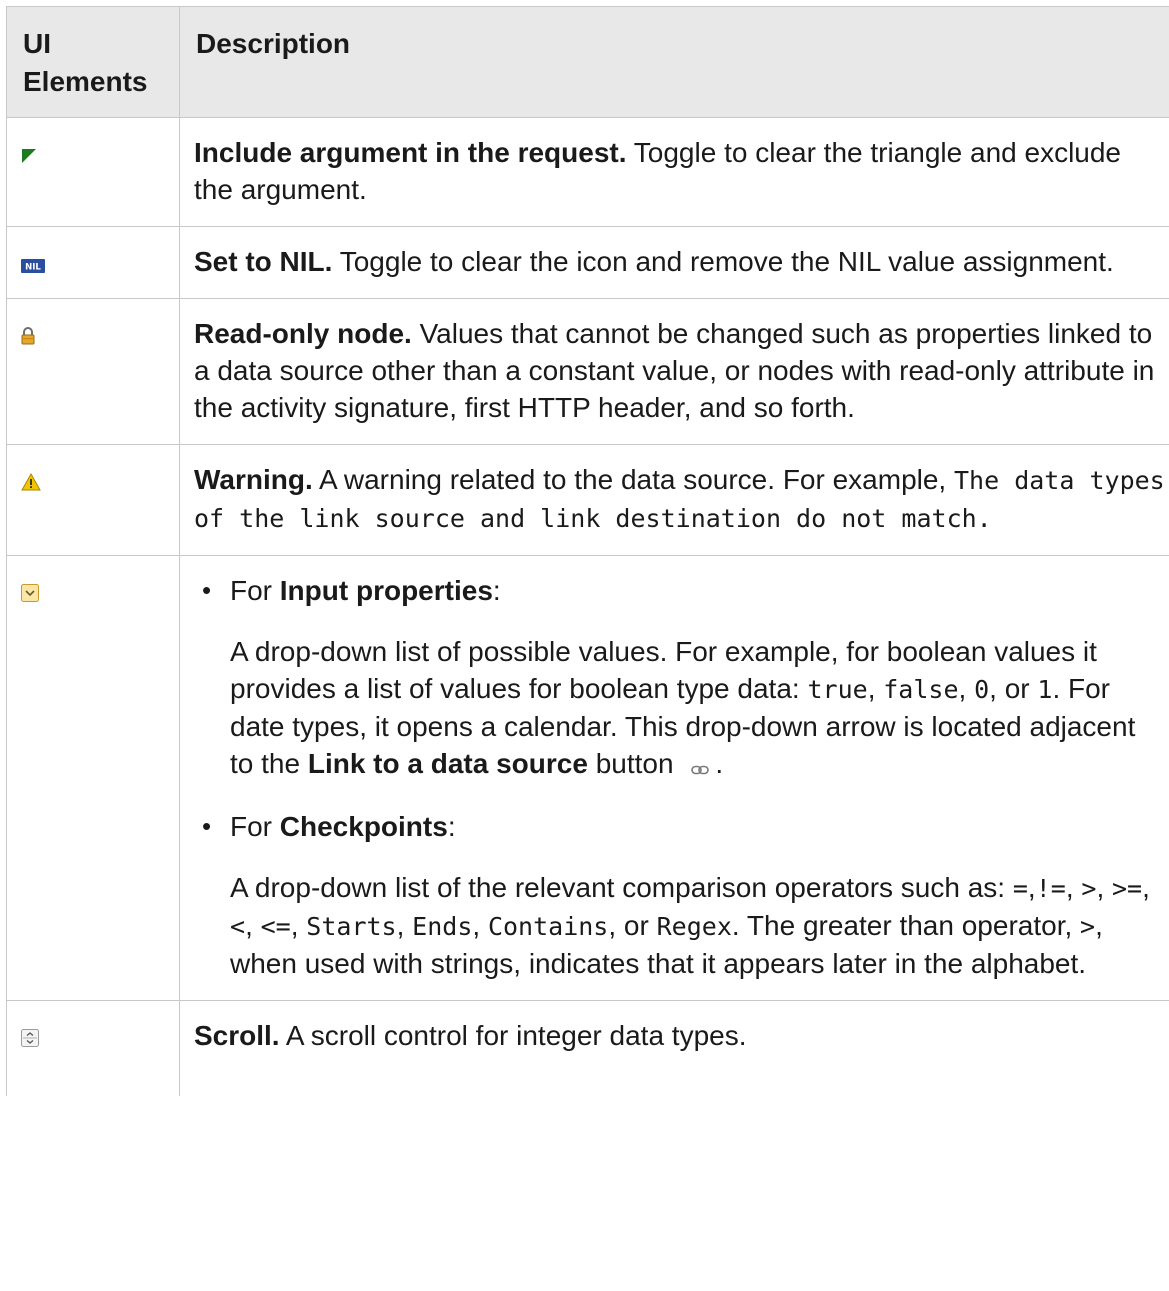 This screenshot has height=1291, width=1169. Describe the element at coordinates (700, 765) in the screenshot. I see `chain-link-icon` at that location.